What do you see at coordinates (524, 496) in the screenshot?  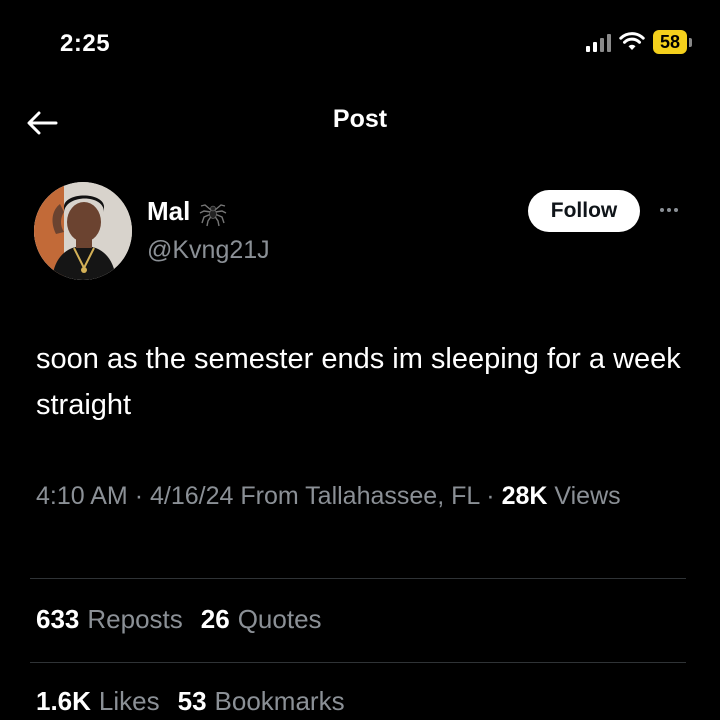 I see `views-count: 28K` at bounding box center [524, 496].